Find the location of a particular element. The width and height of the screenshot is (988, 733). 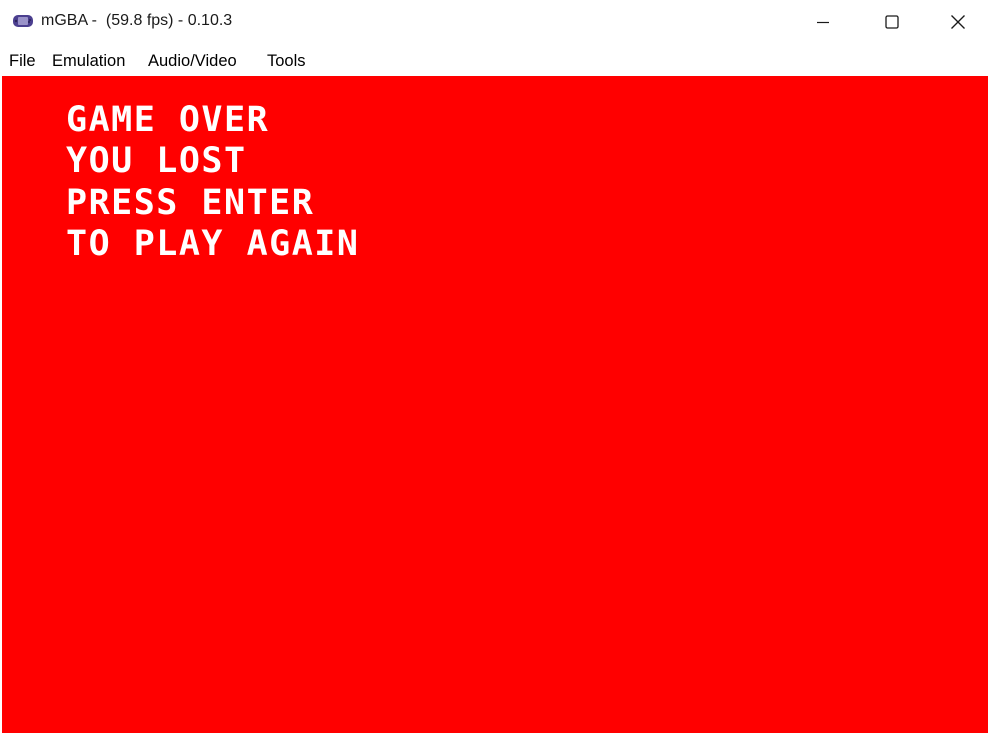

close-button is located at coordinates (957, 22).